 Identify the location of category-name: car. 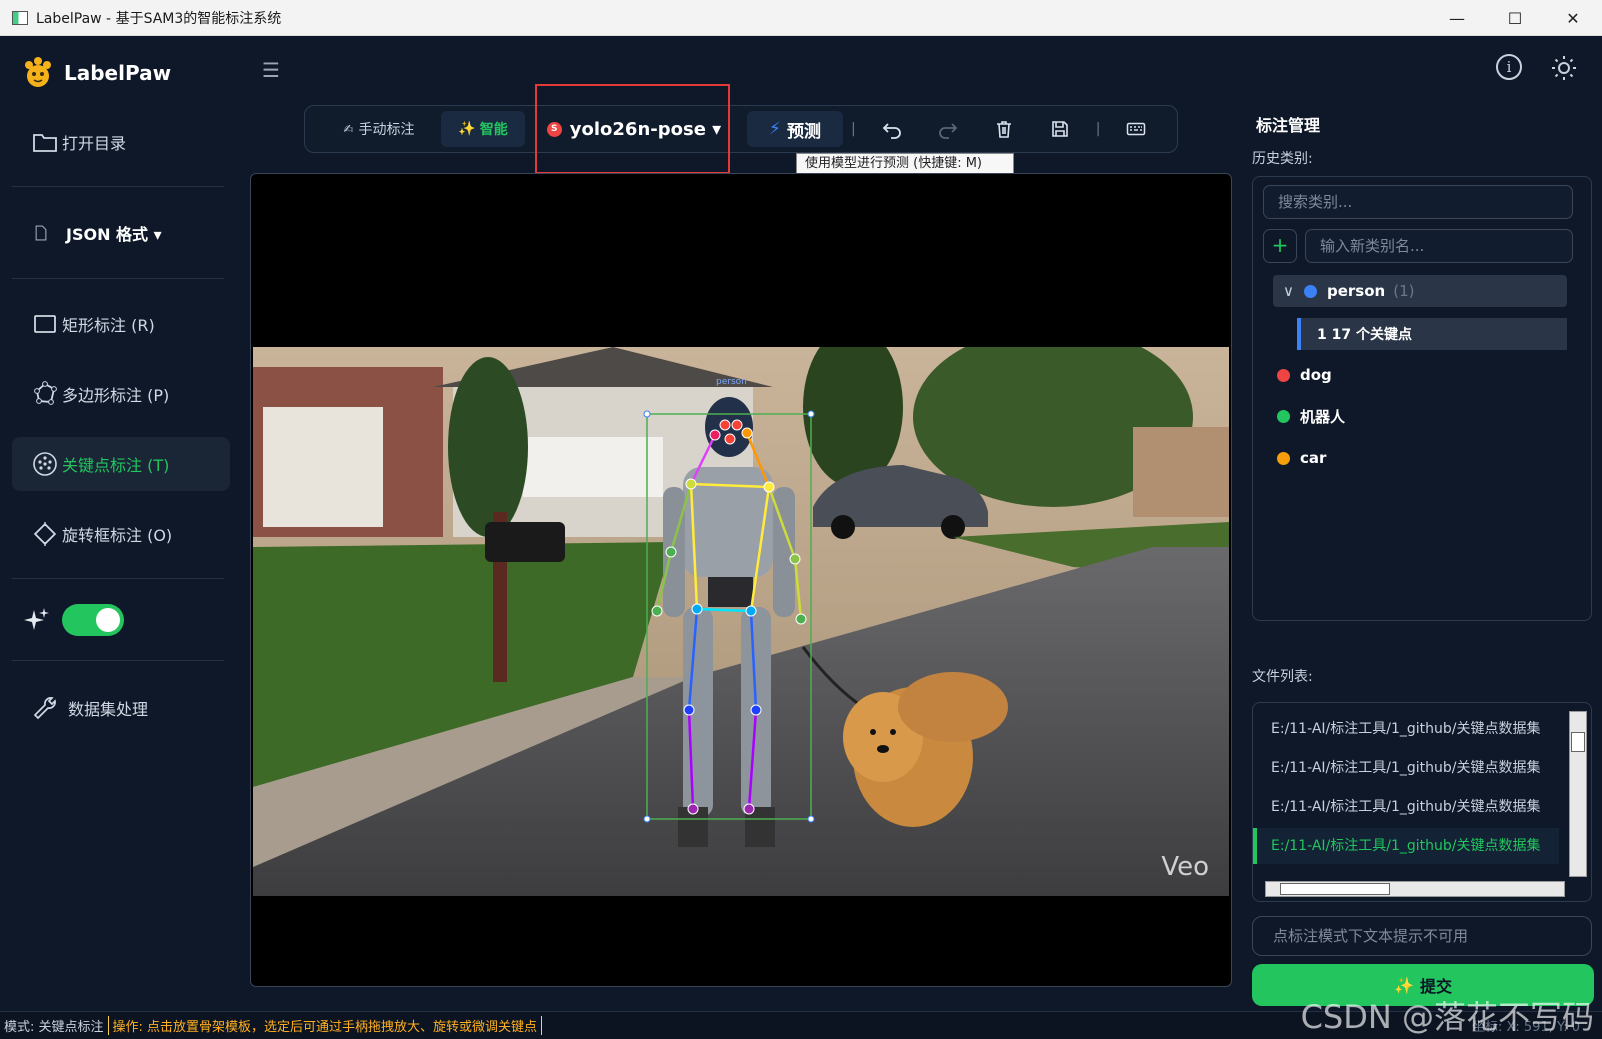
(1313, 458).